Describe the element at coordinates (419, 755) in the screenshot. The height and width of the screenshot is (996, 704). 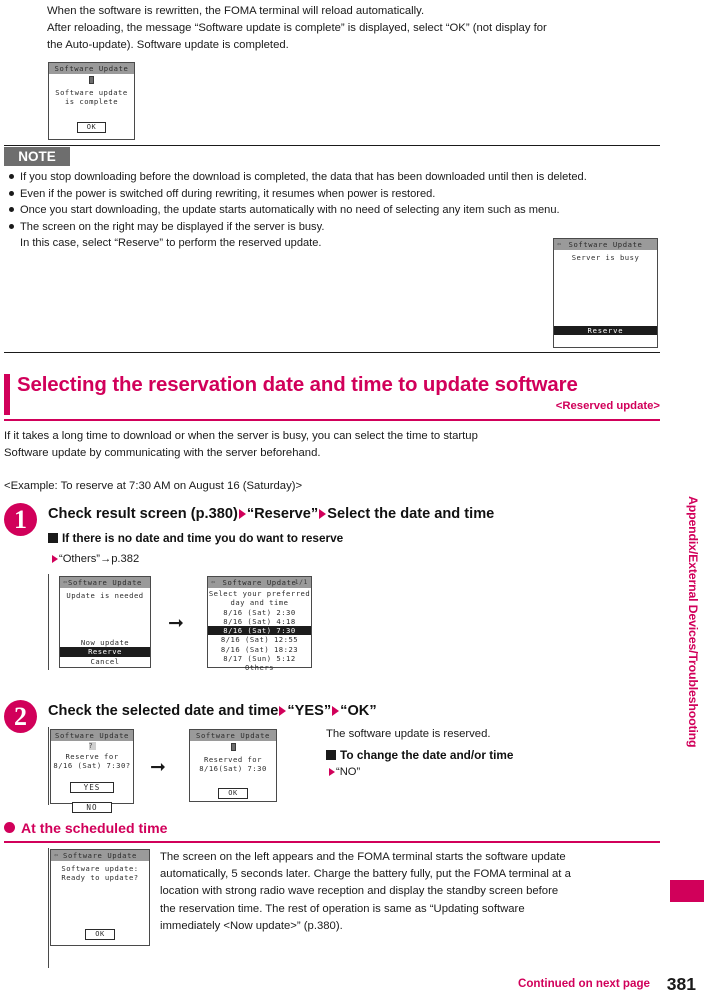
I see `step-2-sub-heading: To change the date and/or time` at that location.